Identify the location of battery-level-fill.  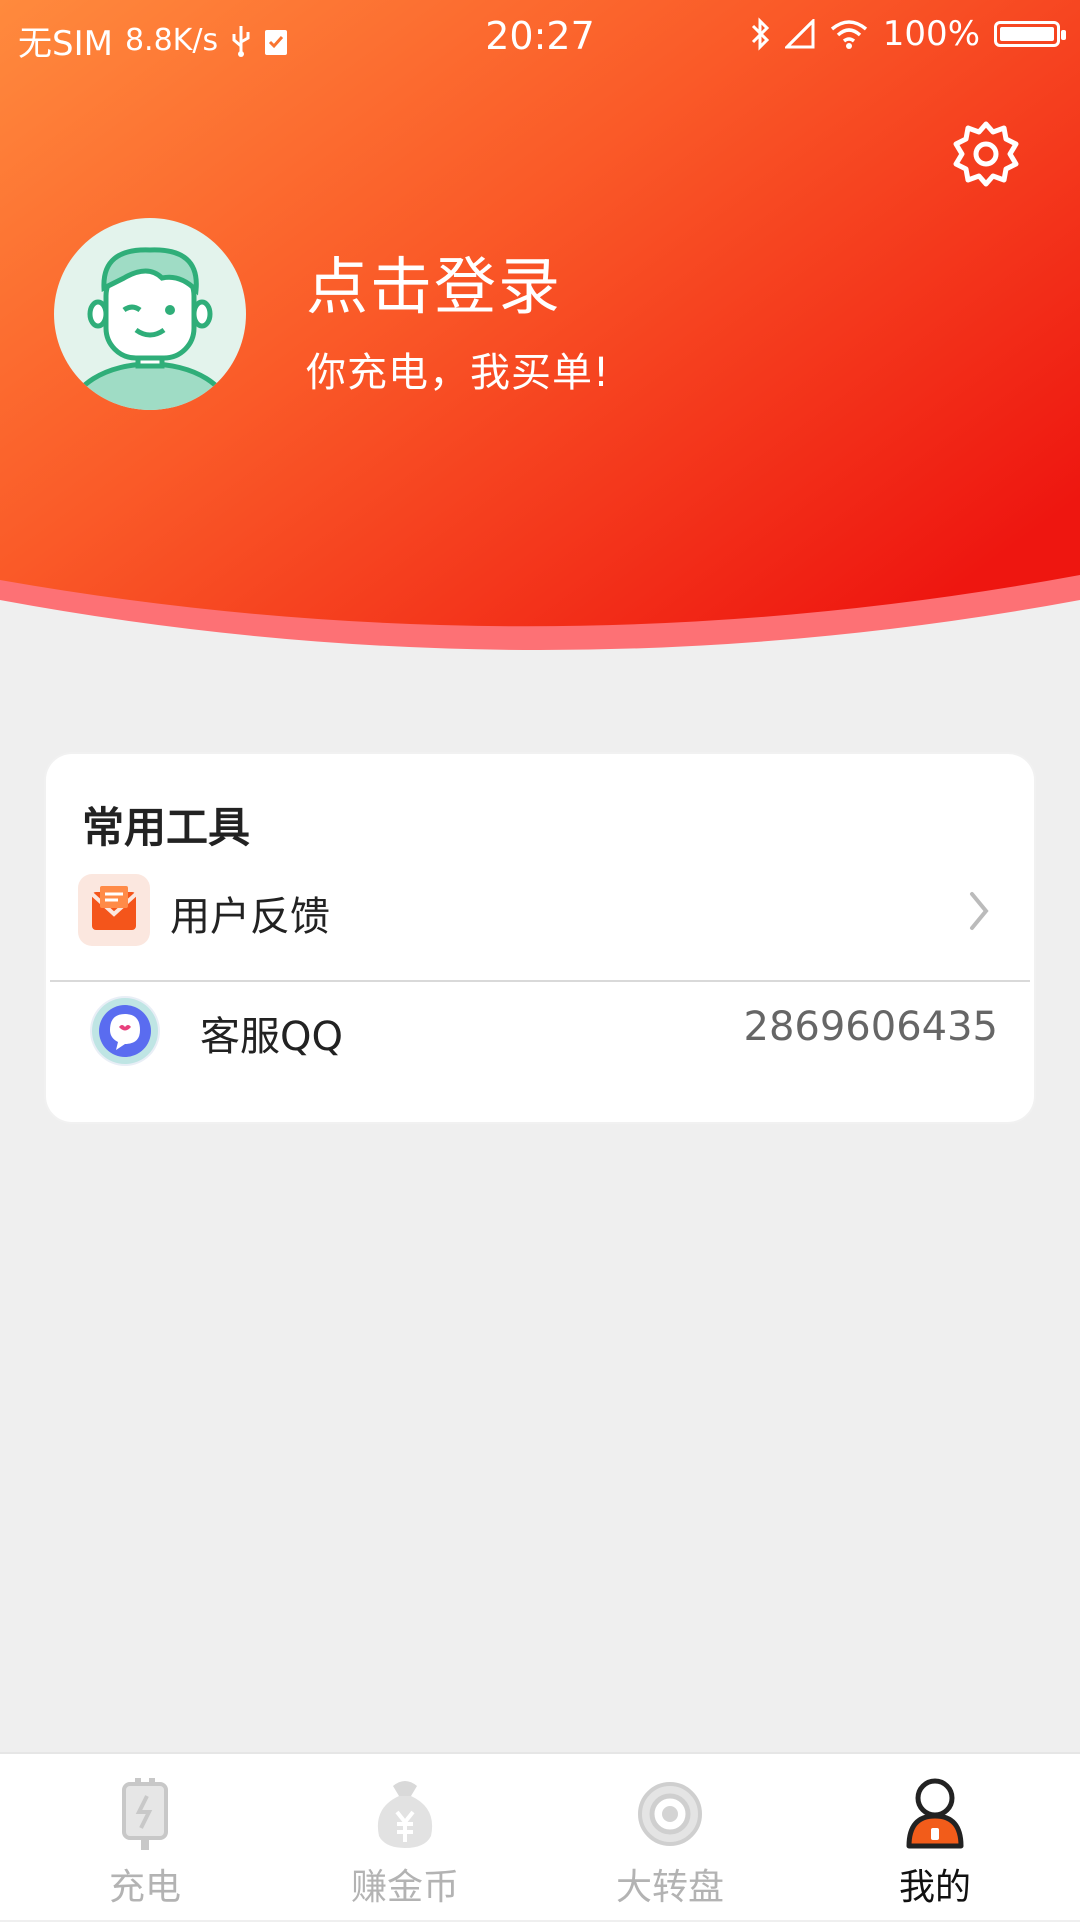
(1027, 34).